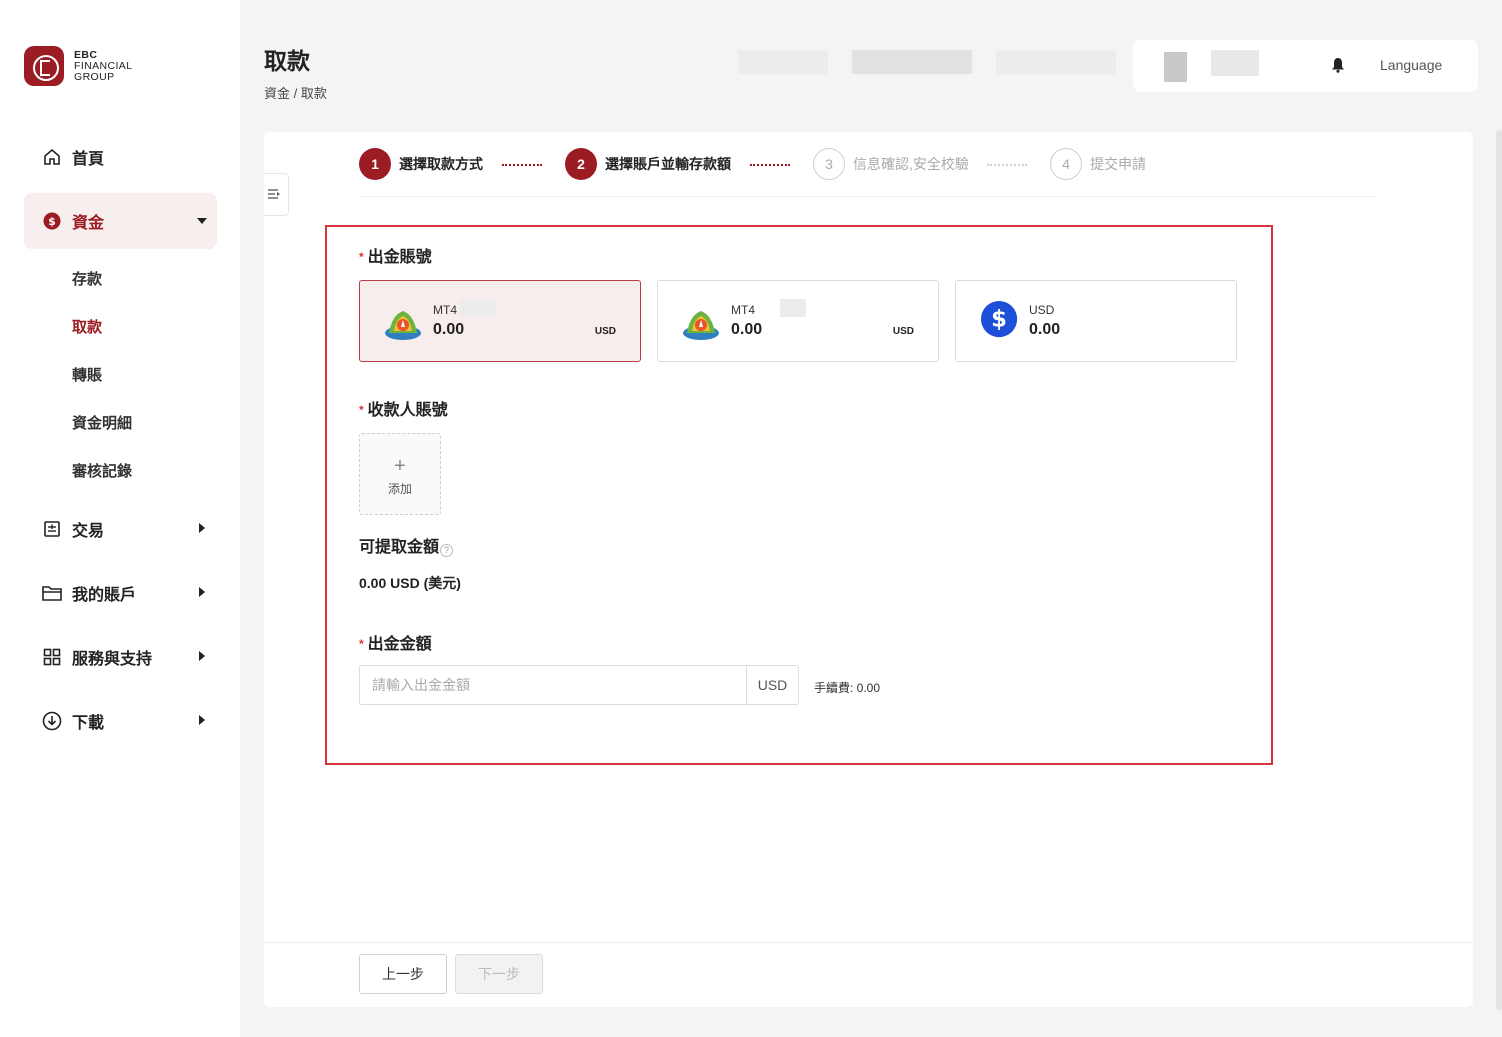 The height and width of the screenshot is (1037, 1502). What do you see at coordinates (400, 466) in the screenshot?
I see `plus-icon: +` at bounding box center [400, 466].